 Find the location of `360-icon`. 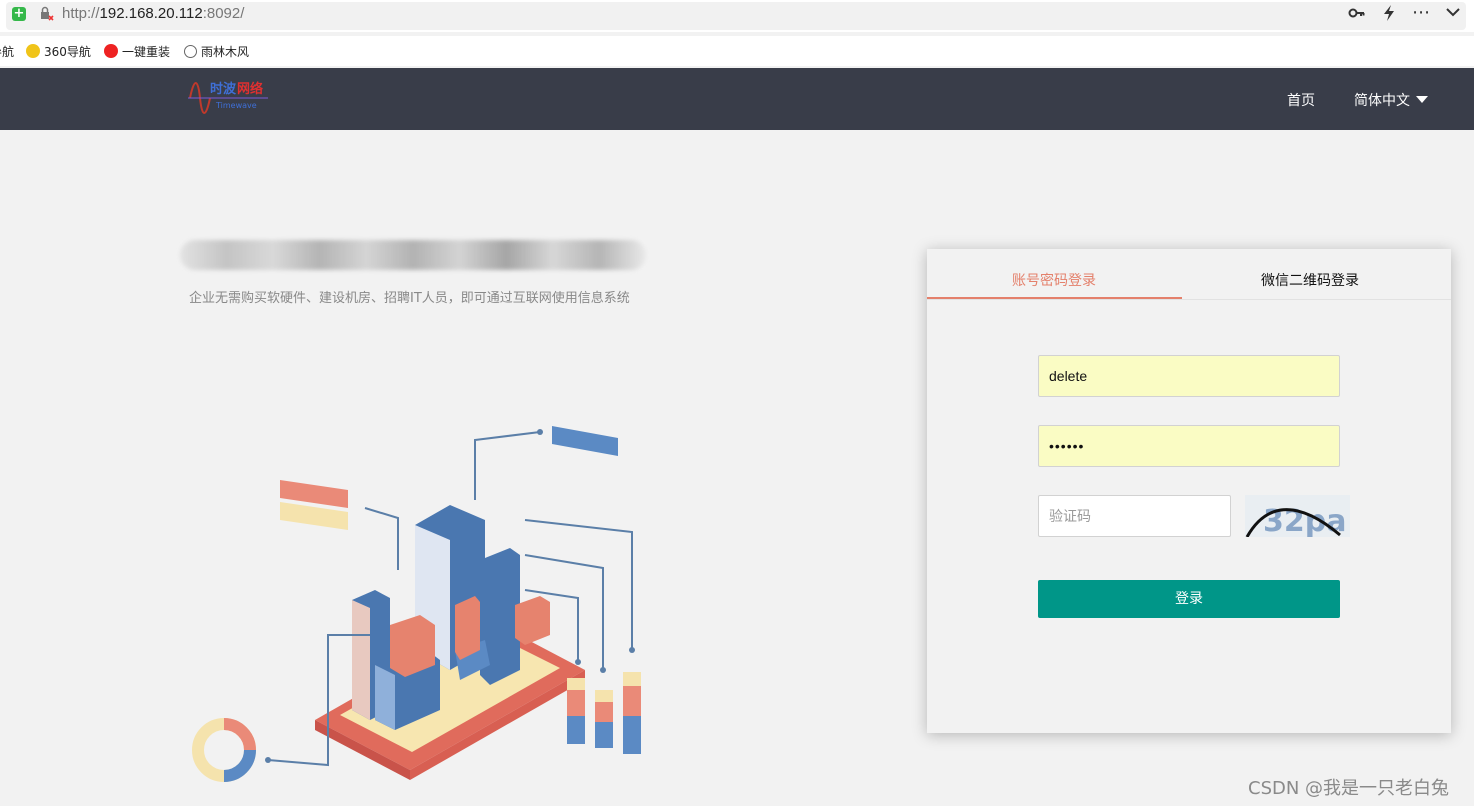

360-icon is located at coordinates (33, 51).